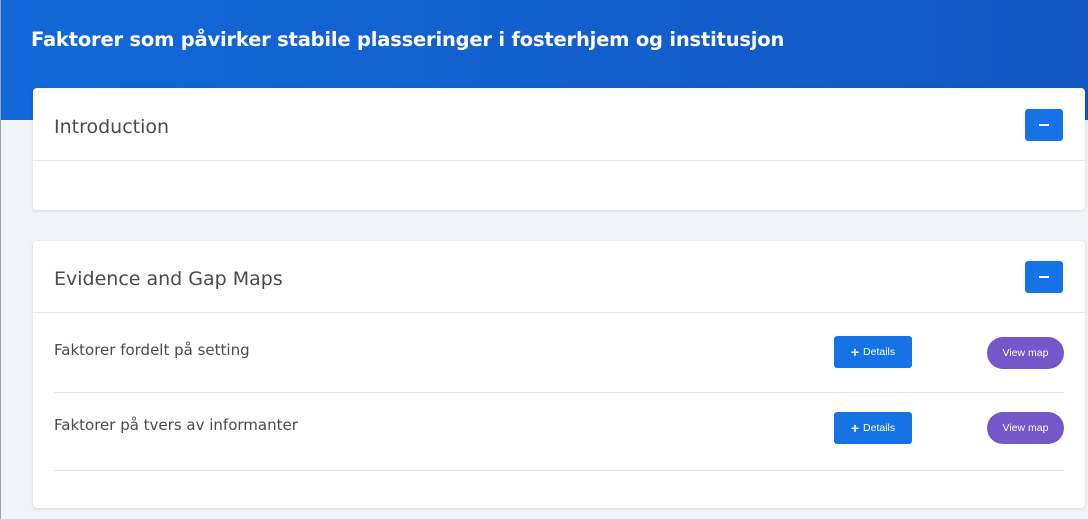 Image resolution: width=1088 pixels, height=519 pixels. Describe the element at coordinates (112, 127) in the screenshot. I see `introduction-title: Introduction` at that location.